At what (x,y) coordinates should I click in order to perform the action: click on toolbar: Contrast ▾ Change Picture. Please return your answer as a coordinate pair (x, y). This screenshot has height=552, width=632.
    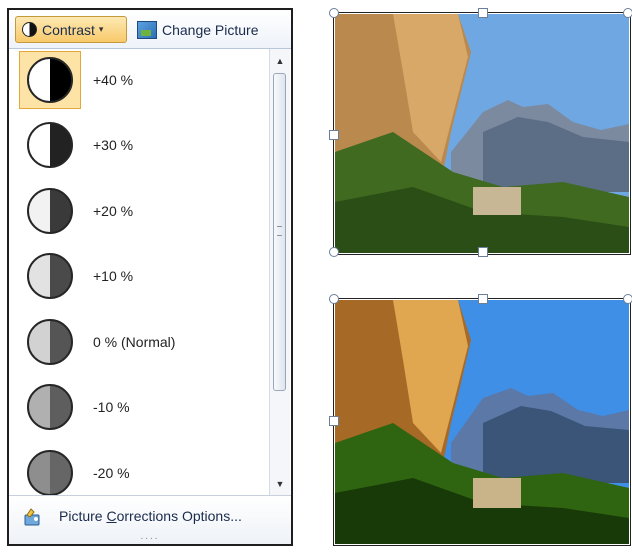
    Looking at the image, I should click on (150, 29).